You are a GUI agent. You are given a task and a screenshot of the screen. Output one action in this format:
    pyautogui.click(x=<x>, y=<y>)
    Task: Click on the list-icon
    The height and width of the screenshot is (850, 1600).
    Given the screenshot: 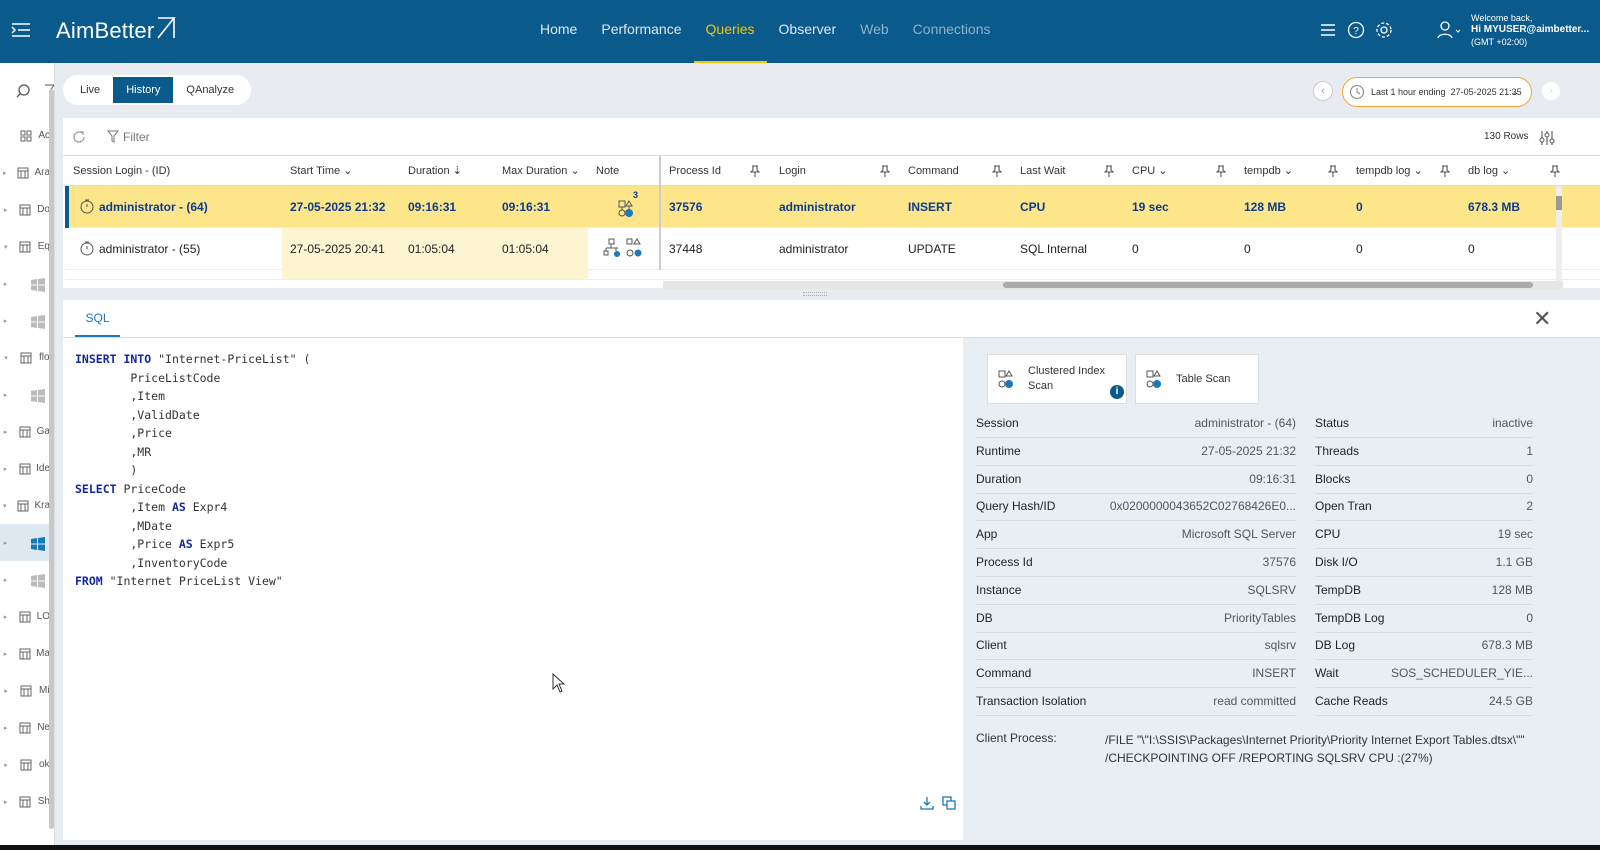 What is the action you would take?
    pyautogui.click(x=1328, y=30)
    